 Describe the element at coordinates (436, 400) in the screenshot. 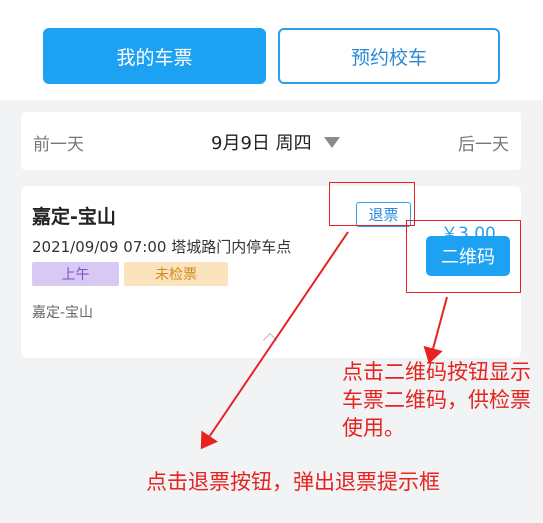

I see `qr-annotation-text: 点击二维码按钮显示车票二维码，供检票使用。` at that location.